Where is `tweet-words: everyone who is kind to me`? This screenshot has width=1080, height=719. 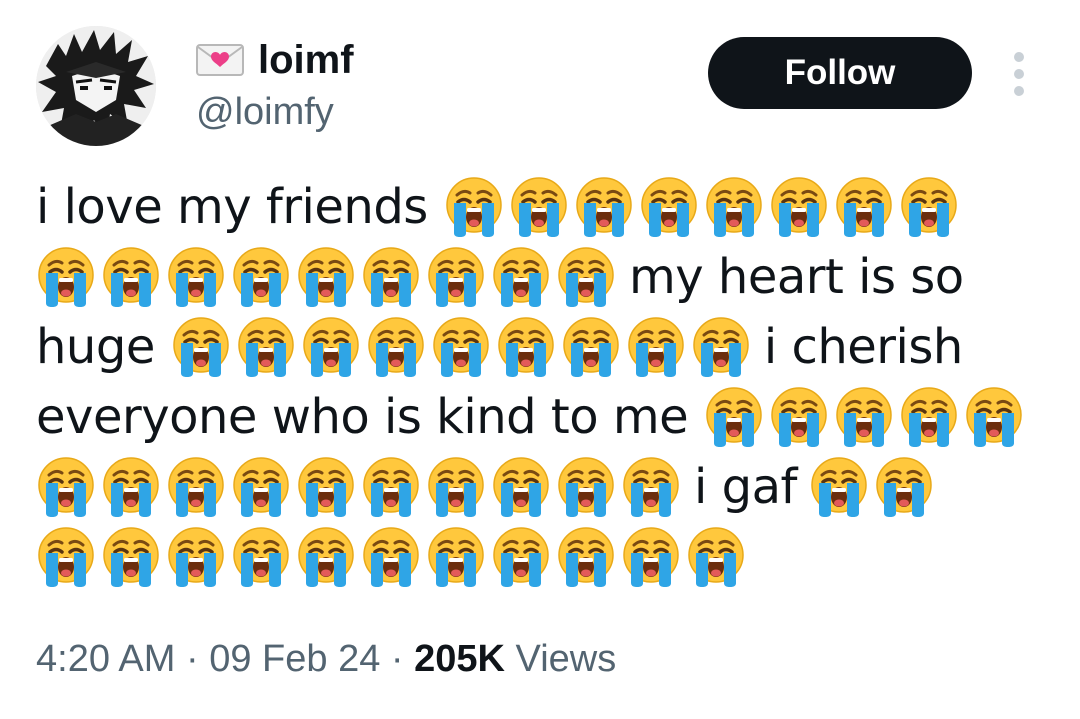 tweet-words: everyone who is kind to me is located at coordinates (362, 417).